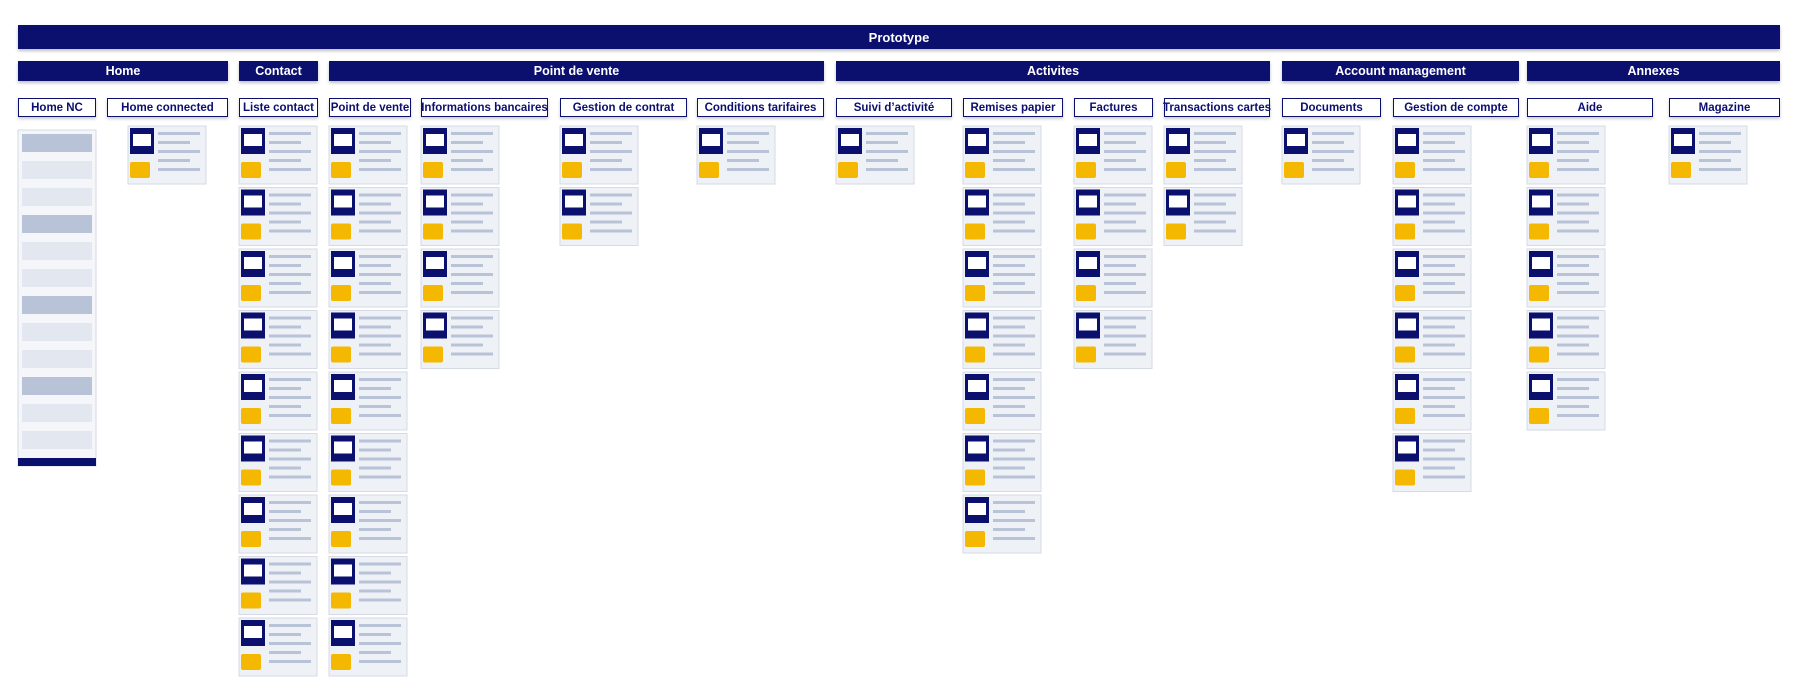  Describe the element at coordinates (484, 107) in the screenshot. I see `page-informations-bancaires: Informations bancaires` at that location.